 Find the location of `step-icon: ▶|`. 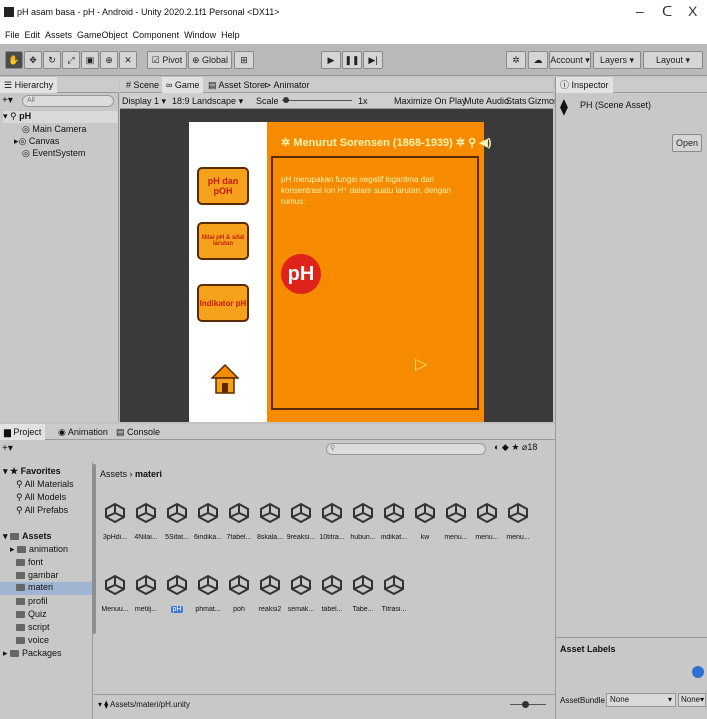

step-icon: ▶| is located at coordinates (373, 60).